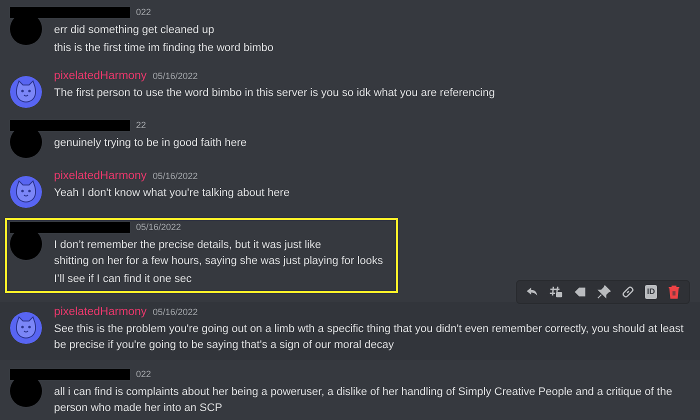  Describe the element at coordinates (219, 253) in the screenshot. I see `message-text: I don’t remember the precise details, but it was just like shitting on her for a few hours, saying she was just playing for looks` at that location.